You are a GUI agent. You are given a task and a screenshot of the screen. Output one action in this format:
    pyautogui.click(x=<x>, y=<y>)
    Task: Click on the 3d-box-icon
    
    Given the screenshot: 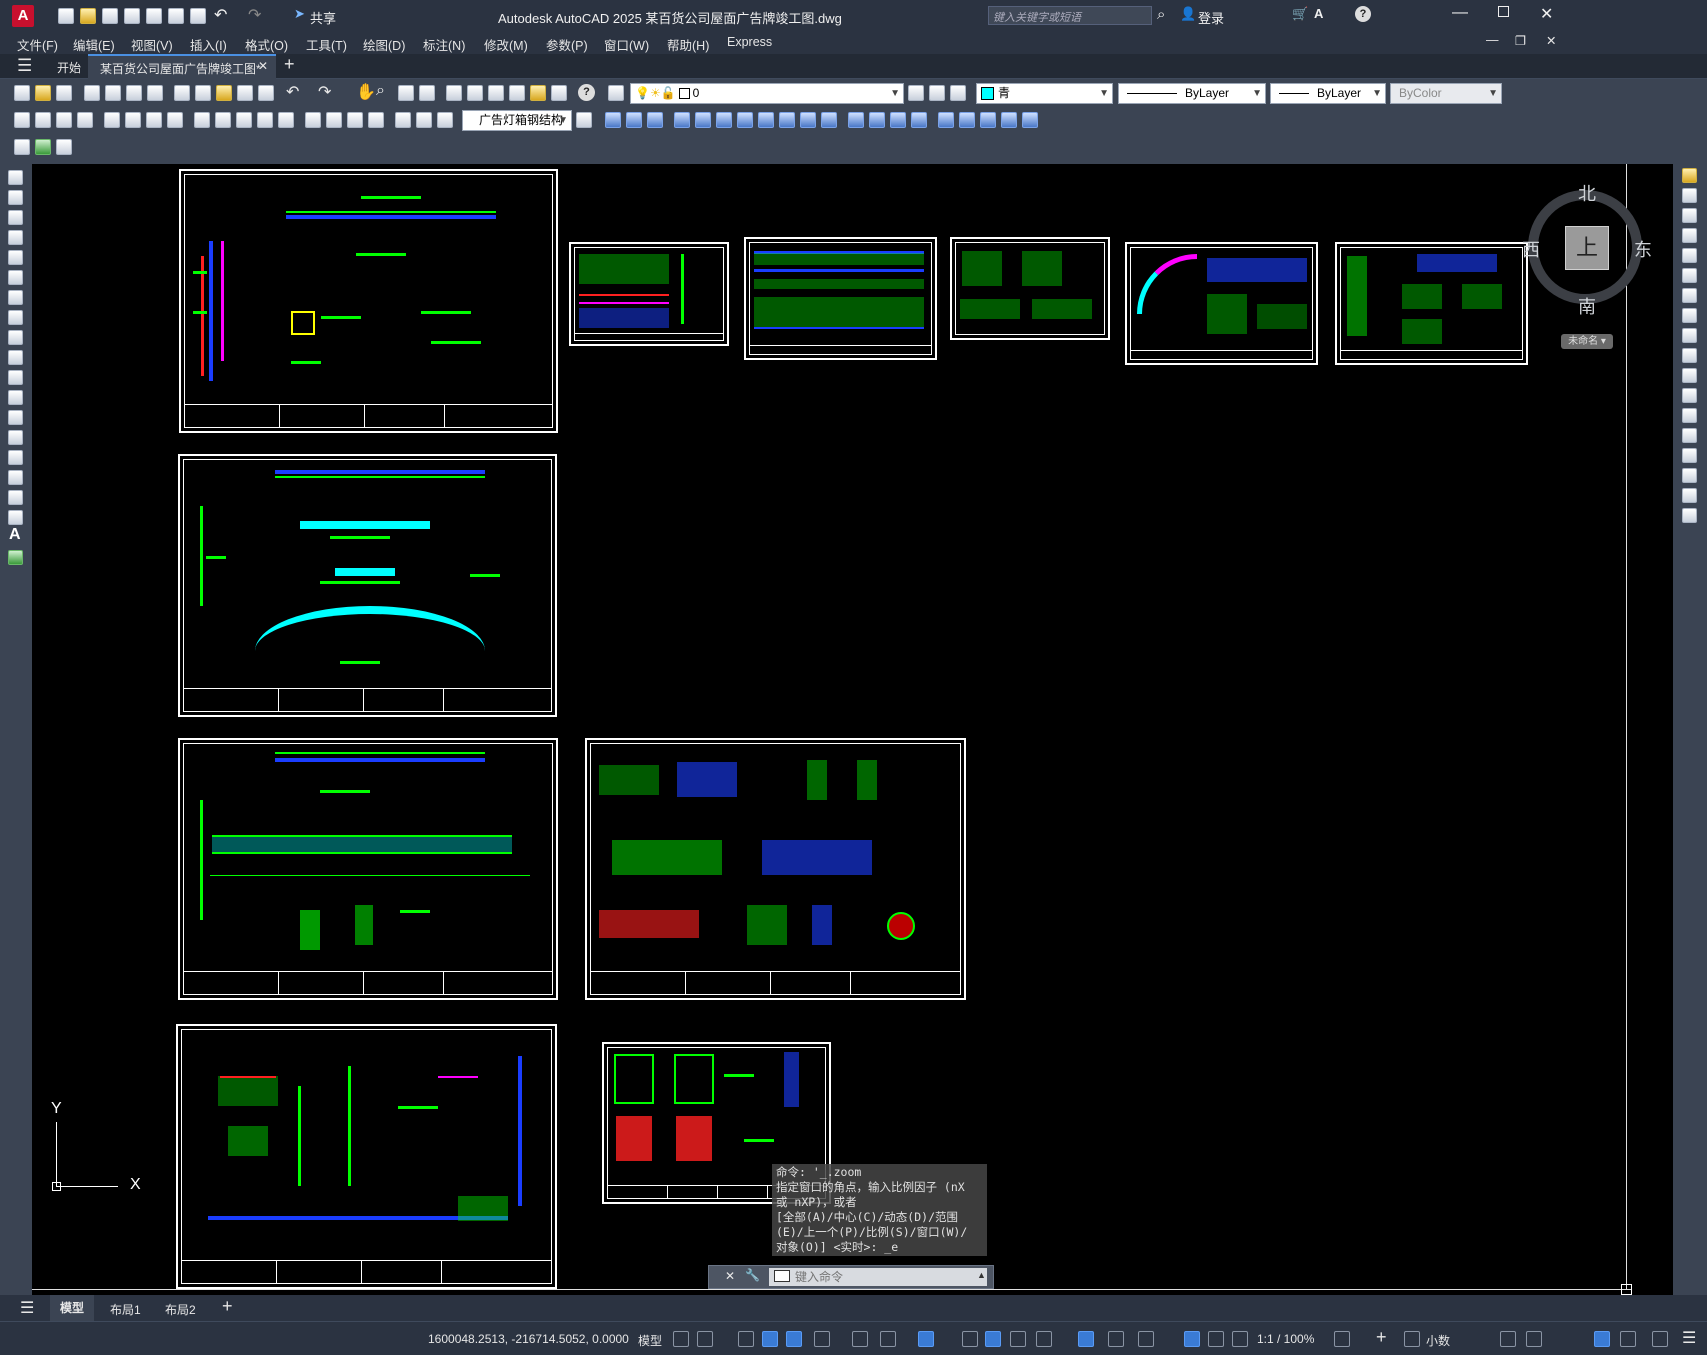 What is the action you would take?
    pyautogui.click(x=613, y=120)
    